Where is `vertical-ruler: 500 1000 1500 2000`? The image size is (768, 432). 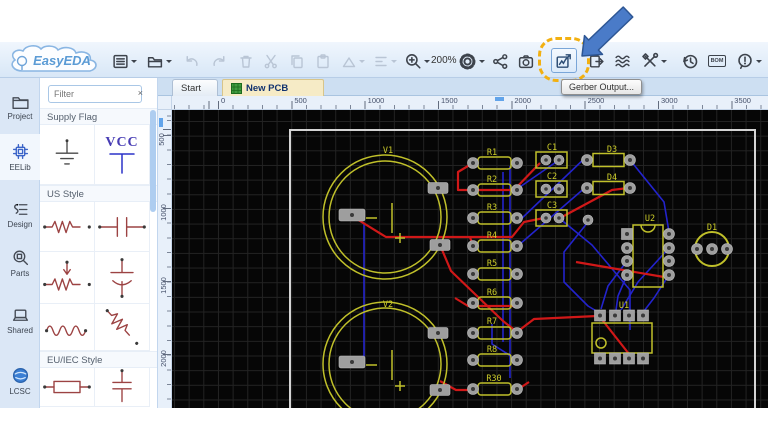 vertical-ruler: 500 1000 1500 2000 is located at coordinates (165, 259).